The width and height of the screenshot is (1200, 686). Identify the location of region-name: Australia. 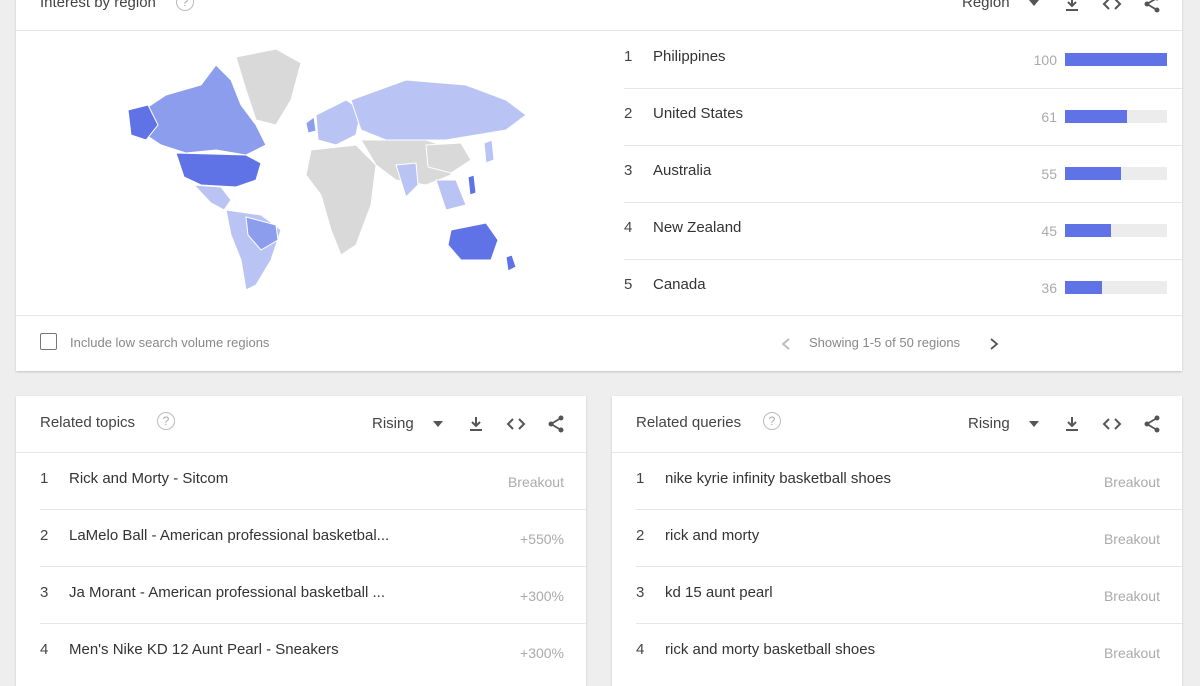
(682, 170).